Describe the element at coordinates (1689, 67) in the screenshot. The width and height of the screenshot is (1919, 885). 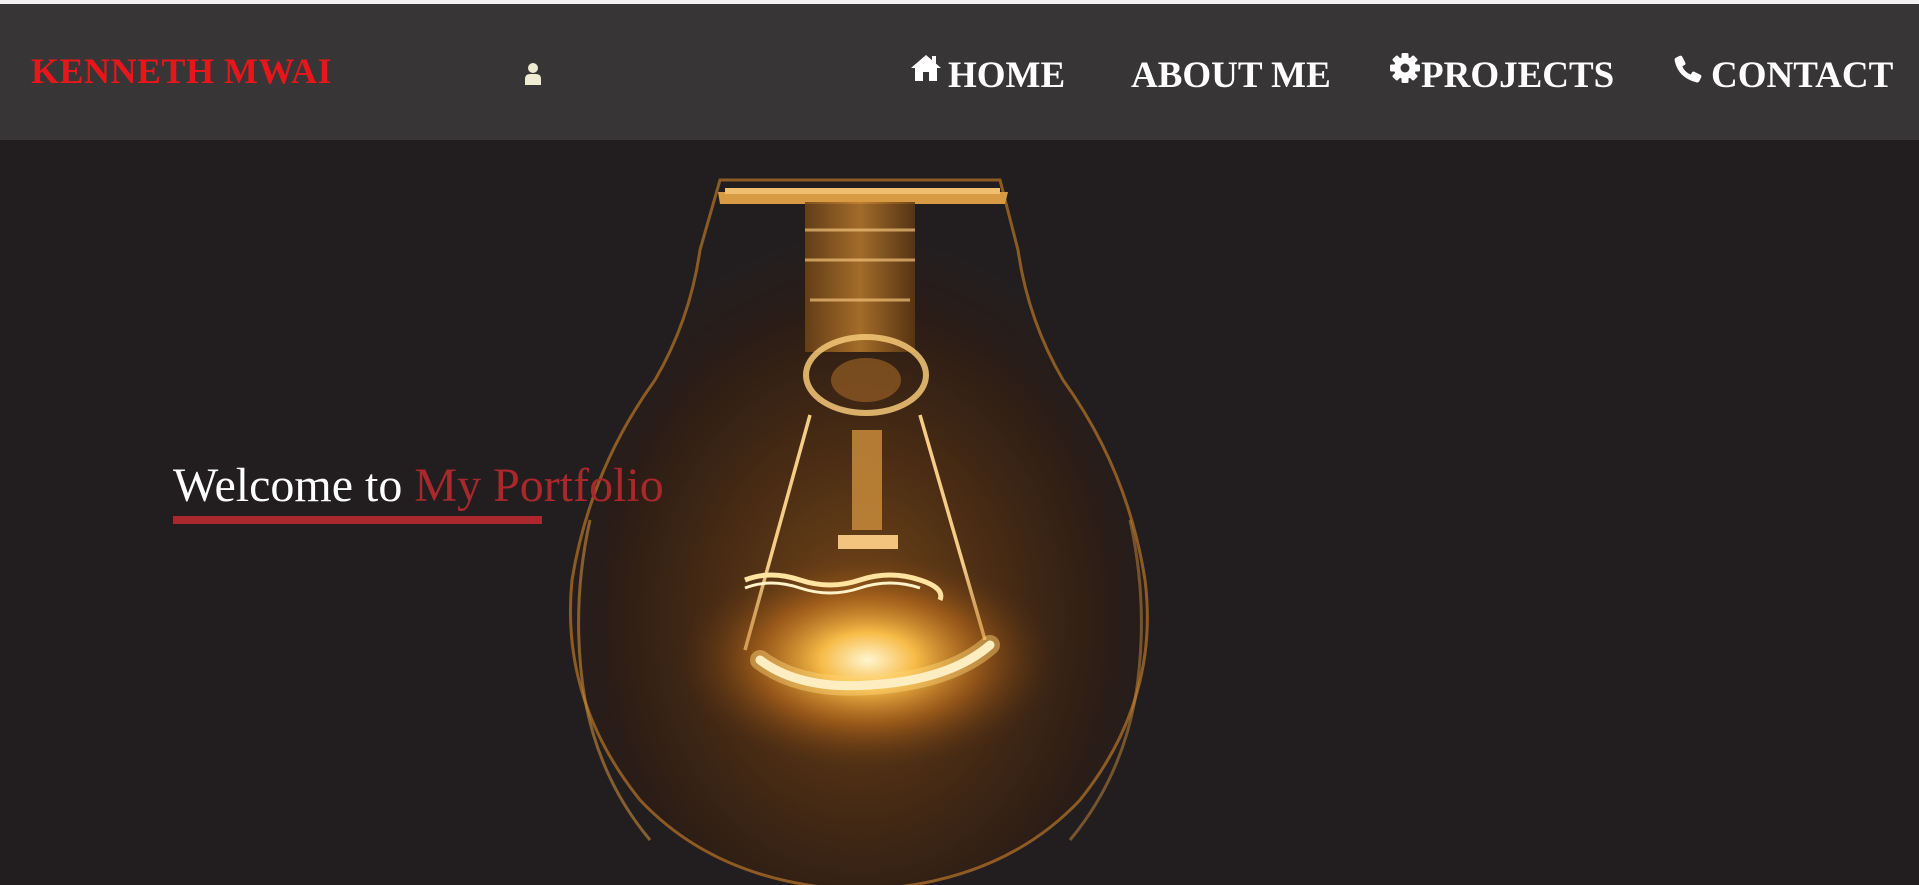
I see `phone-icon` at that location.